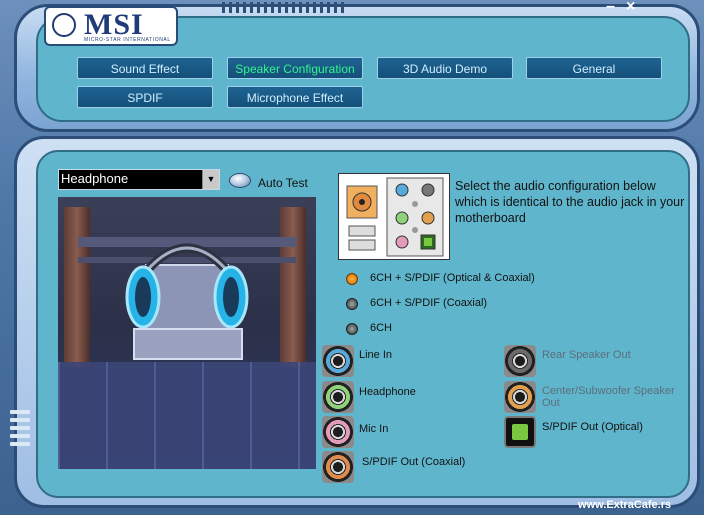 The height and width of the screenshot is (515, 704). Describe the element at coordinates (187, 298) in the screenshot. I see `headphone-icon` at that location.